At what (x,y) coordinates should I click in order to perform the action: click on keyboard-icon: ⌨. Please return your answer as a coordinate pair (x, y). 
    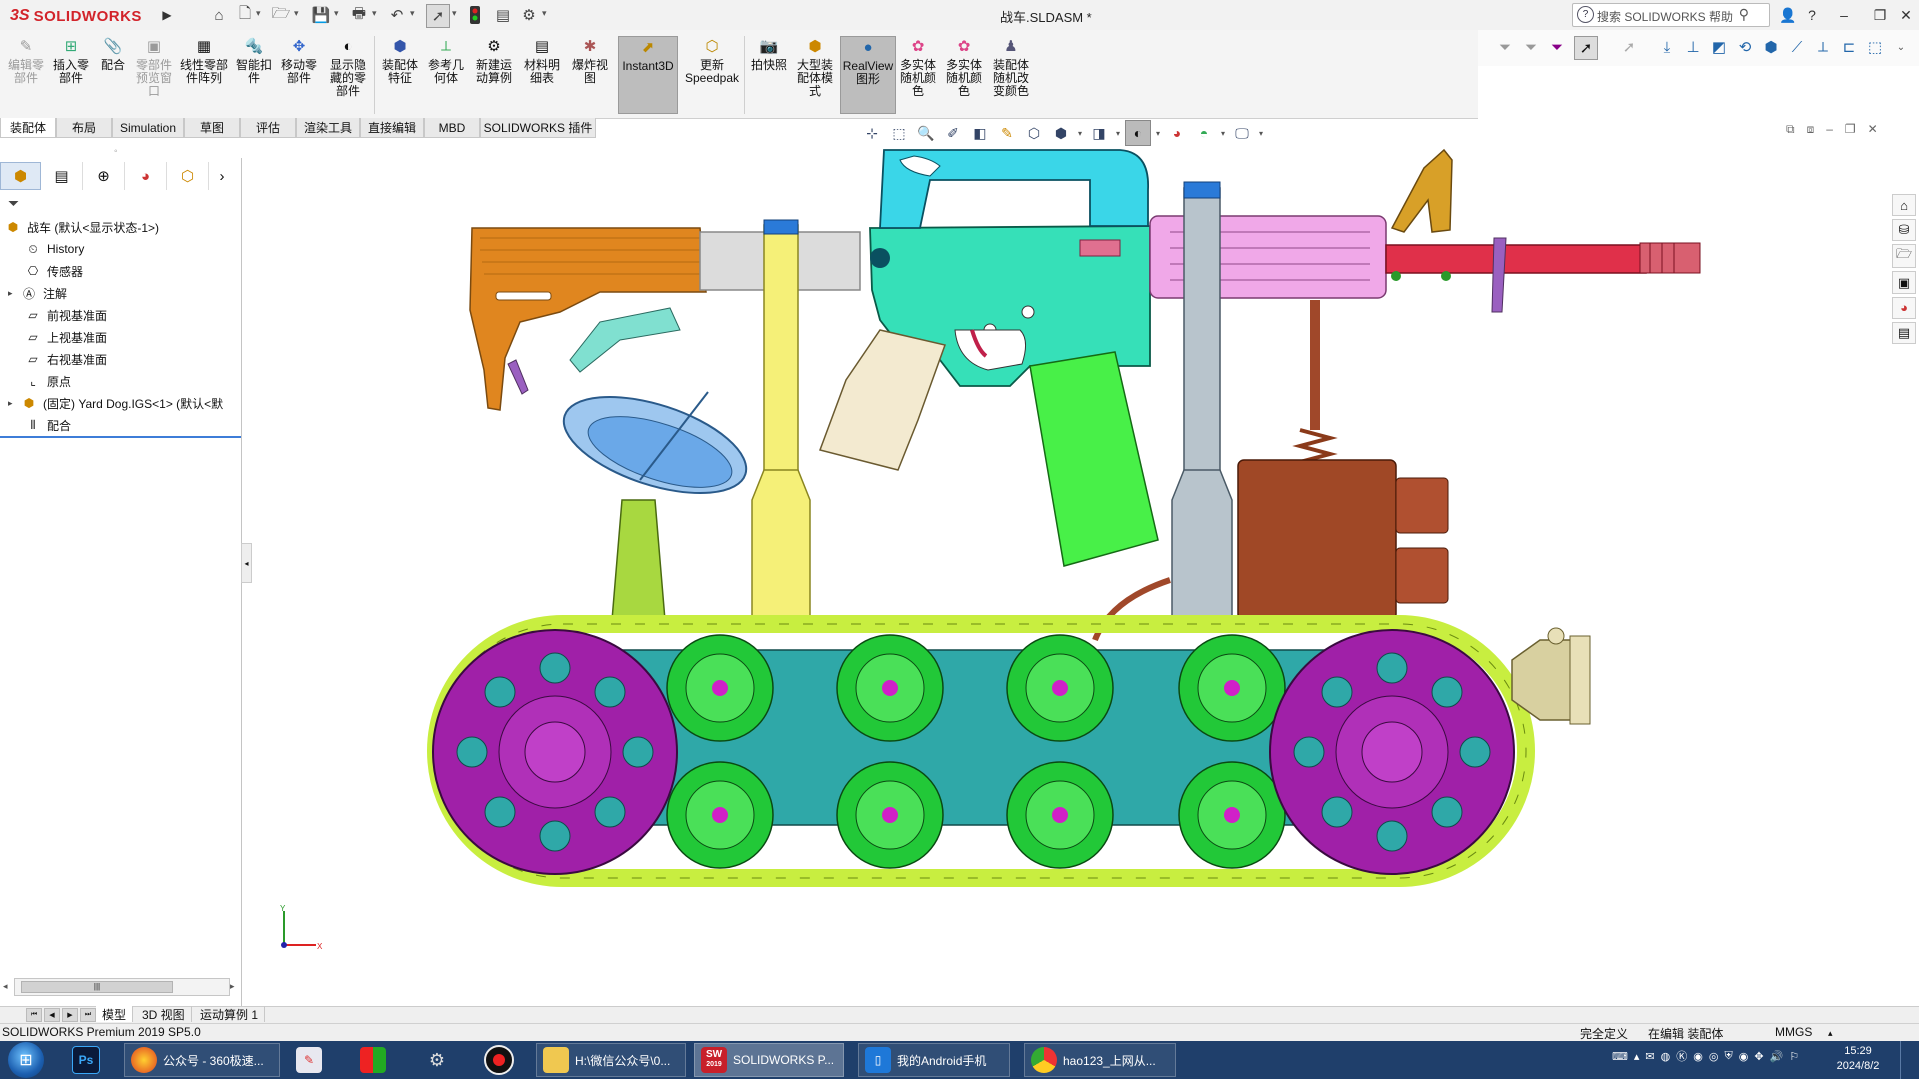
    Looking at the image, I should click on (1620, 1056).